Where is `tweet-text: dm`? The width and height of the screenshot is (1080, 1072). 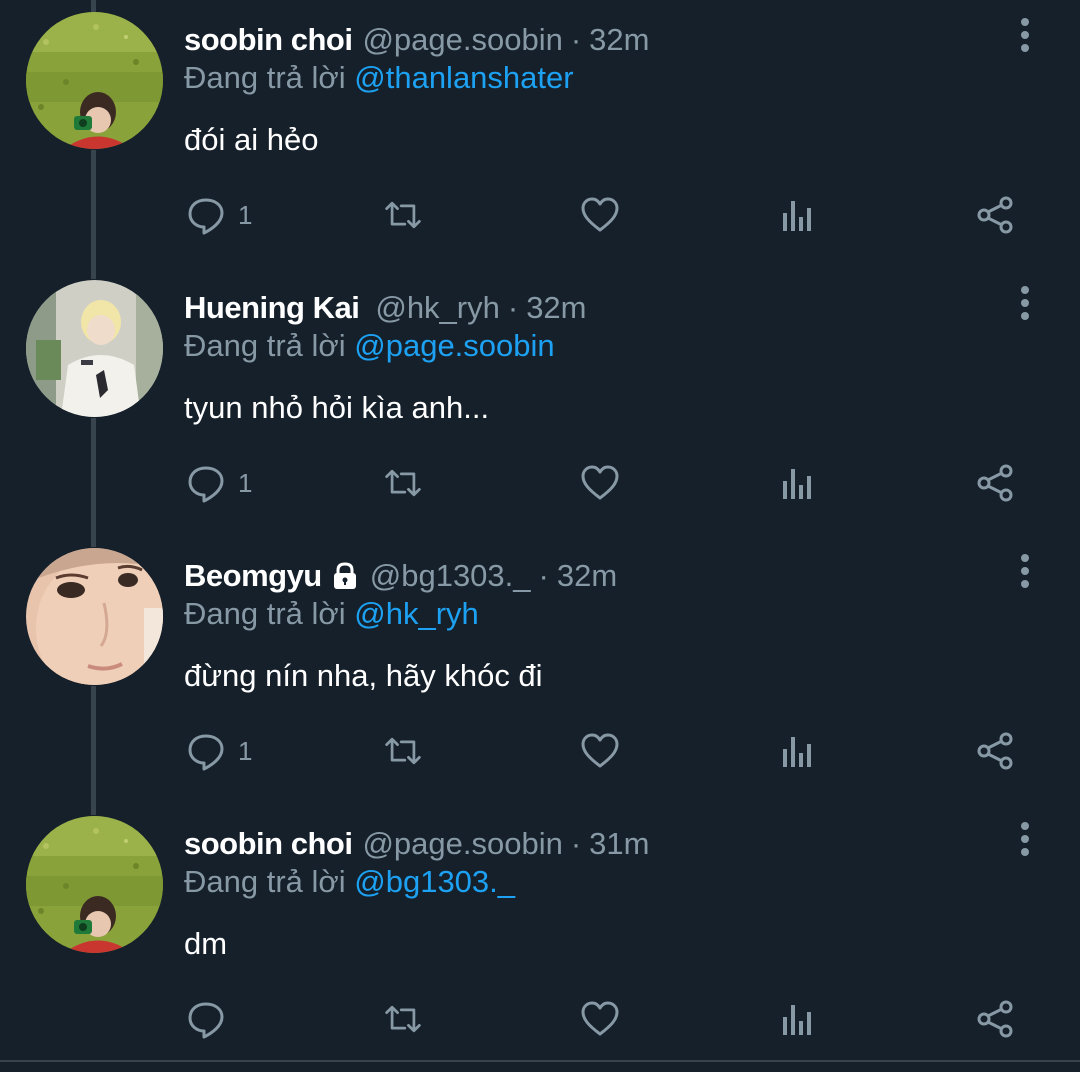
tweet-text: dm is located at coordinates (206, 943).